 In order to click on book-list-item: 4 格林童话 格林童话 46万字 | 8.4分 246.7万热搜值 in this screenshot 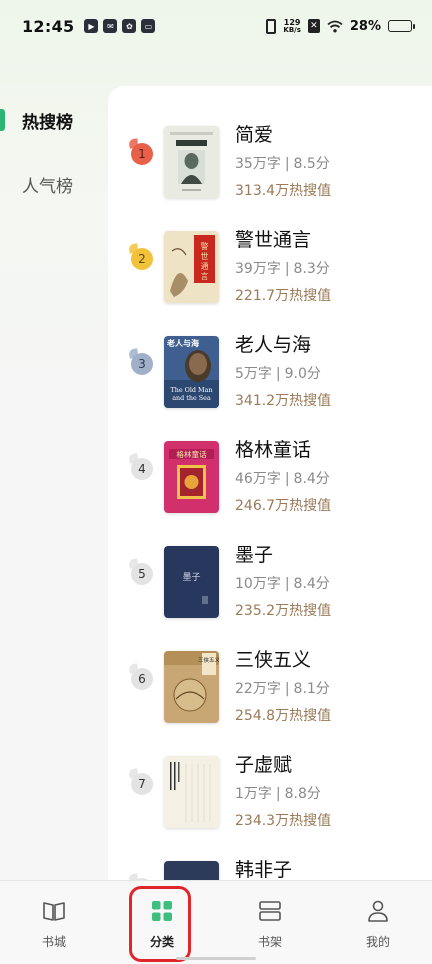, I will do `click(270, 485)`.